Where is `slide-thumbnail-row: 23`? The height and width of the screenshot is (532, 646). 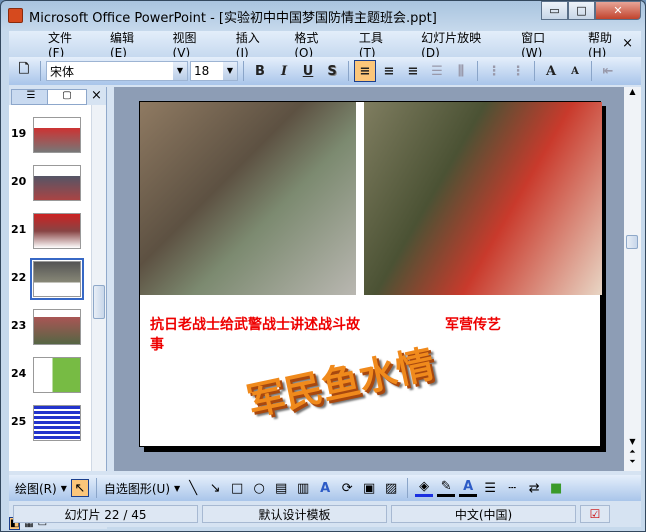 slide-thumbnail-row: 23 is located at coordinates (50, 331).